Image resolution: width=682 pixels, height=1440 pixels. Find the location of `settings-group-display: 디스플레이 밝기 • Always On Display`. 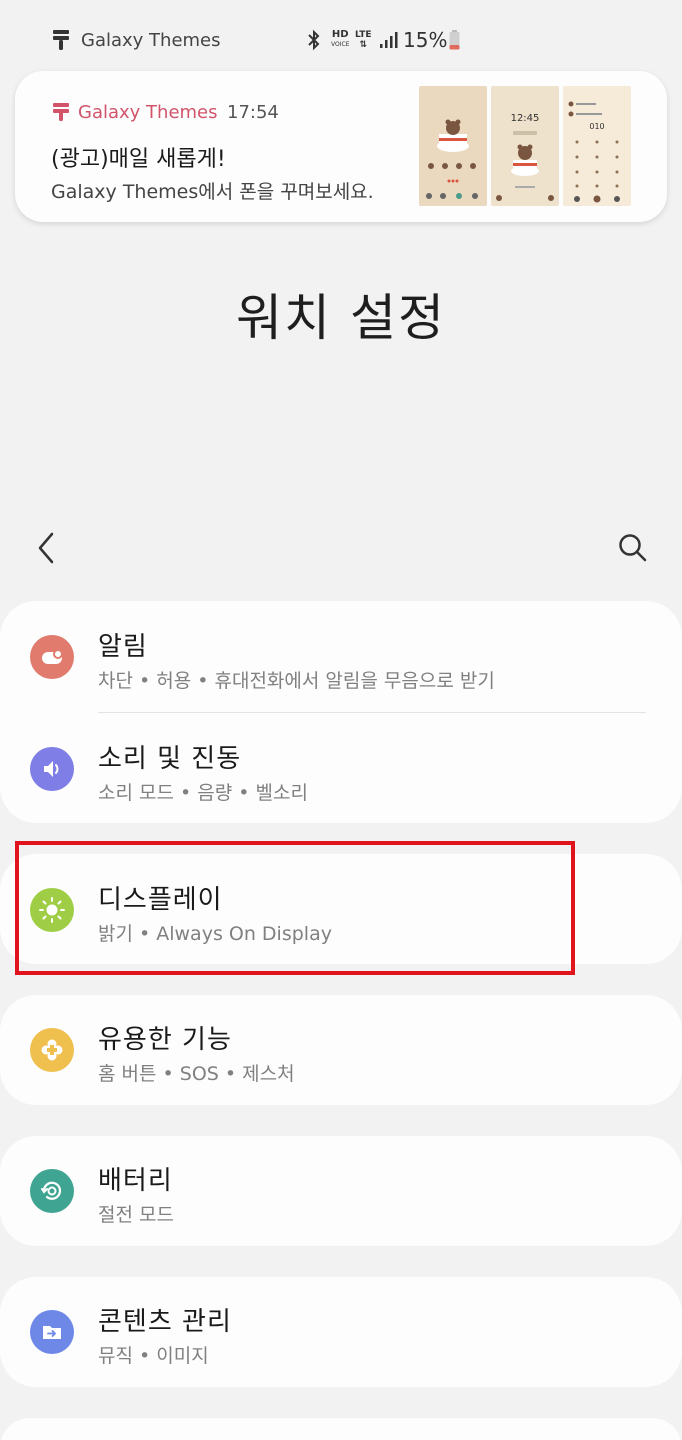

settings-group-display: 디스플레이 밝기 • Always On Display is located at coordinates (341, 909).